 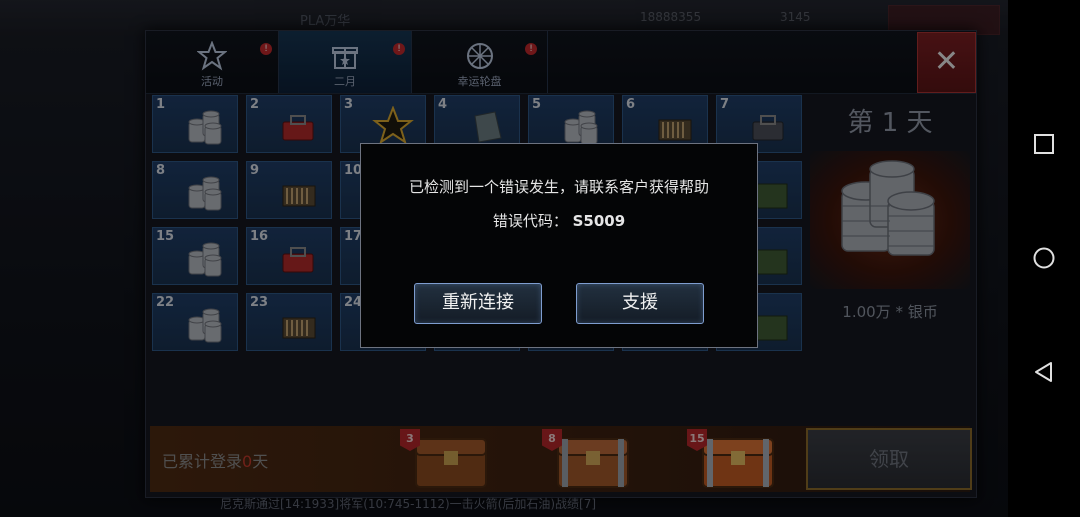 What do you see at coordinates (530, 221) in the screenshot?
I see `error-code-label: 错误代码：` at bounding box center [530, 221].